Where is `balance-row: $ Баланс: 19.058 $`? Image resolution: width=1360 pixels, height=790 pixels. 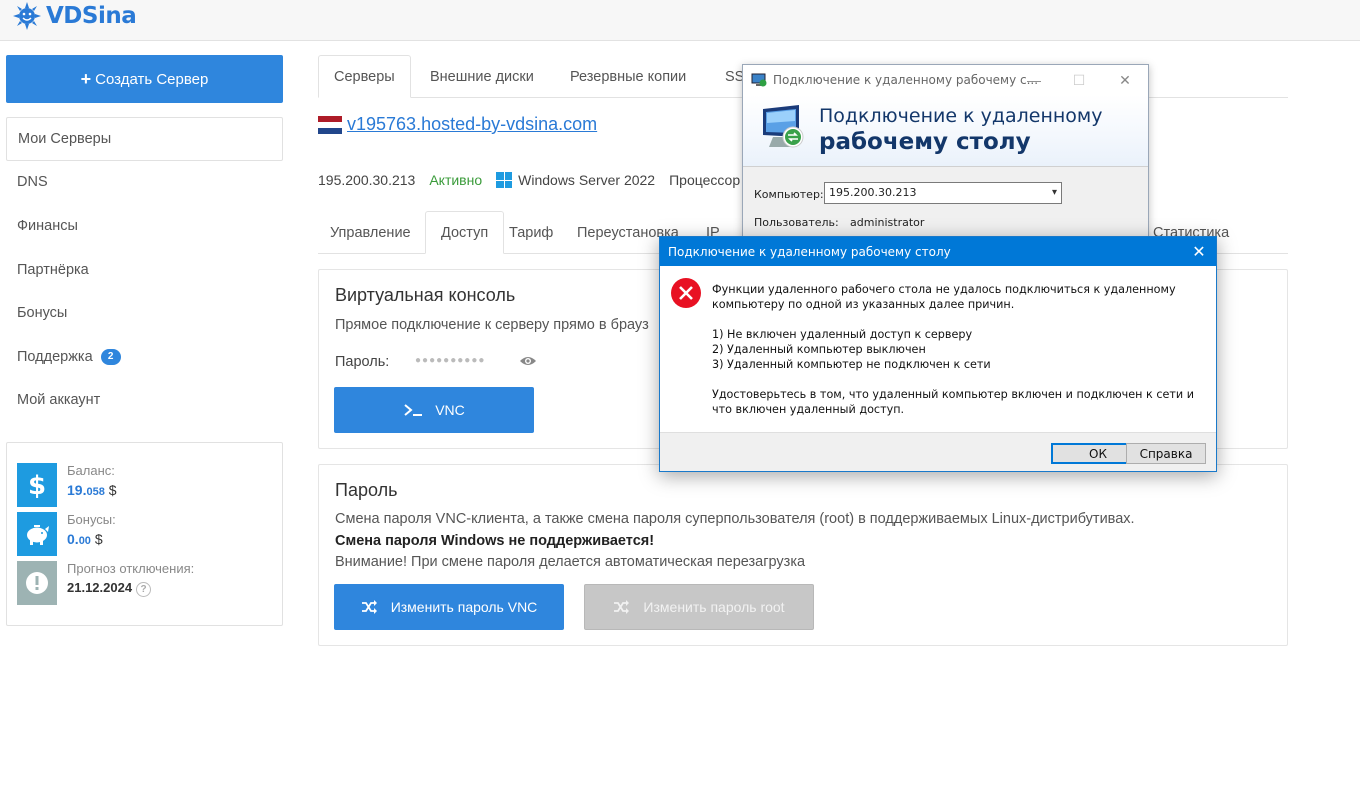 balance-row: $ Баланс: 19.058 $ is located at coordinates (67, 485).